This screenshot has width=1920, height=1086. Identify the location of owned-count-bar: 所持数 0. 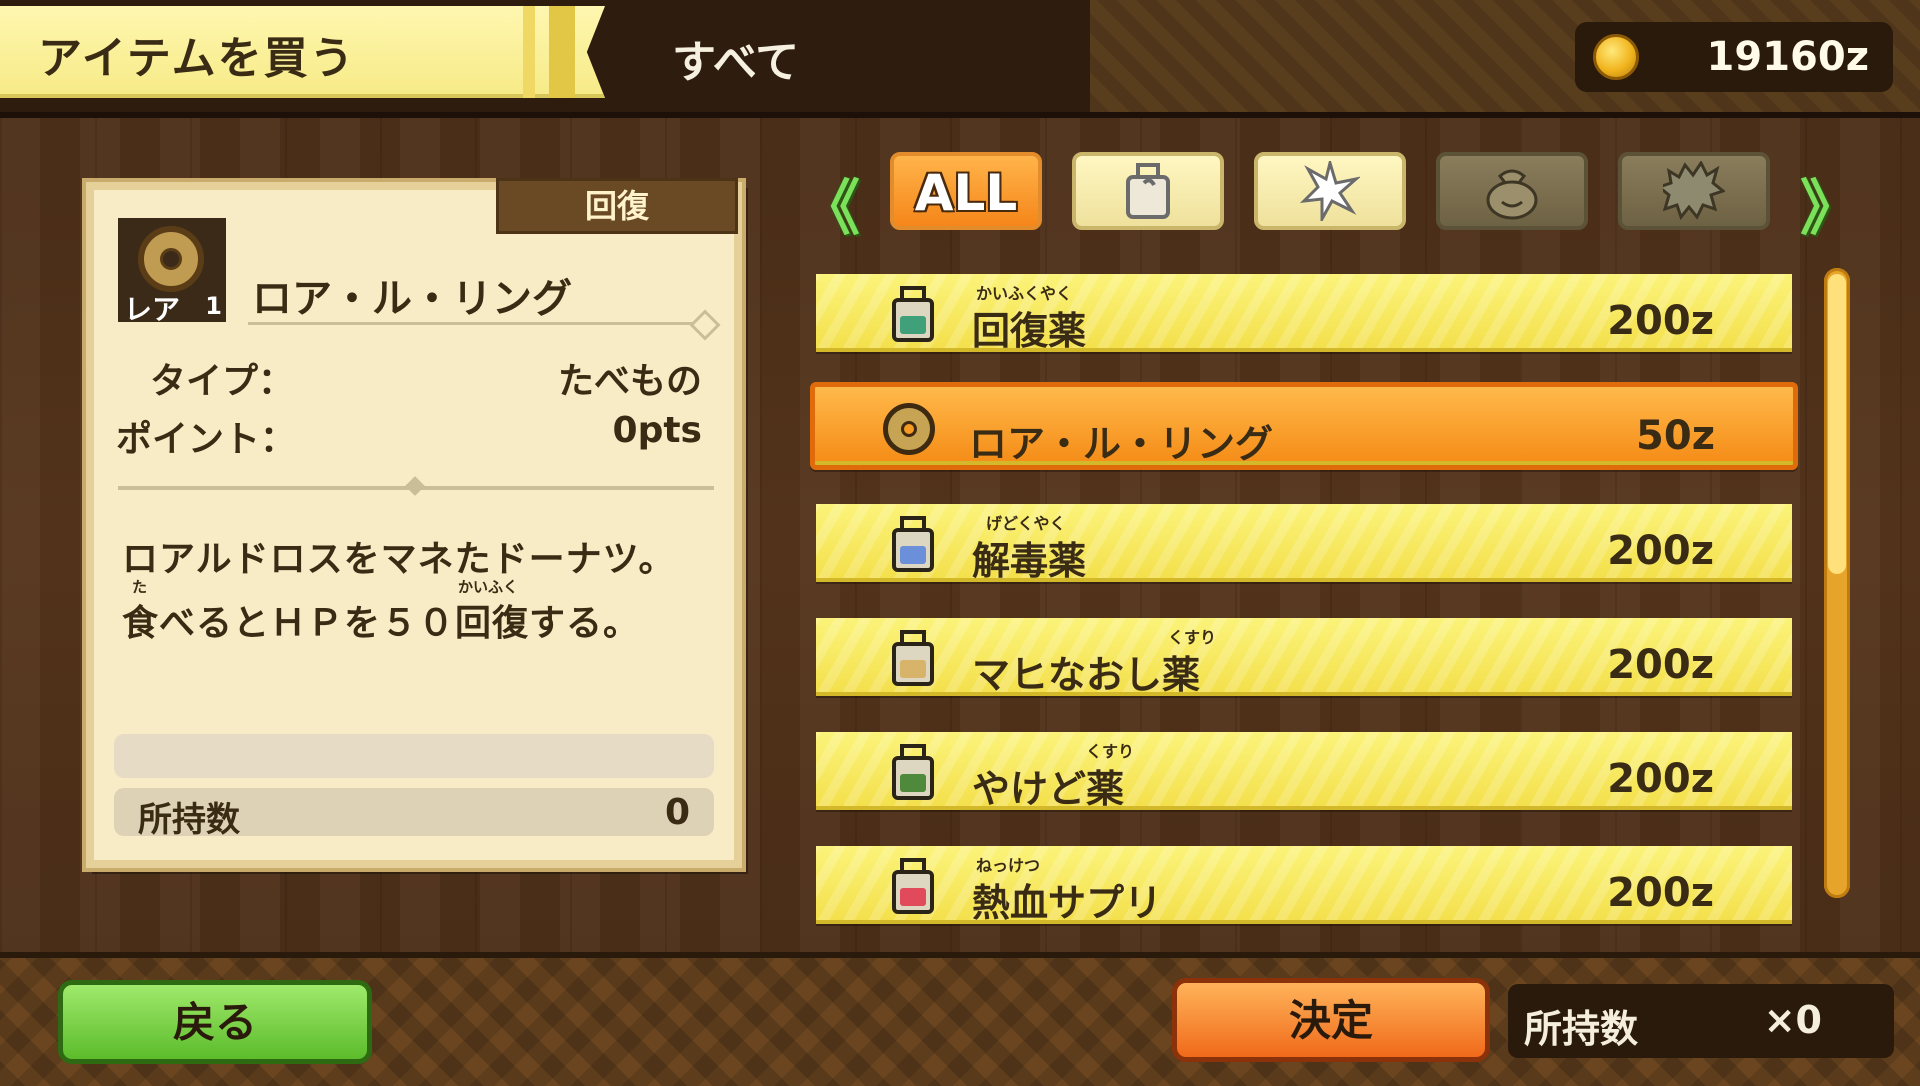
(414, 814).